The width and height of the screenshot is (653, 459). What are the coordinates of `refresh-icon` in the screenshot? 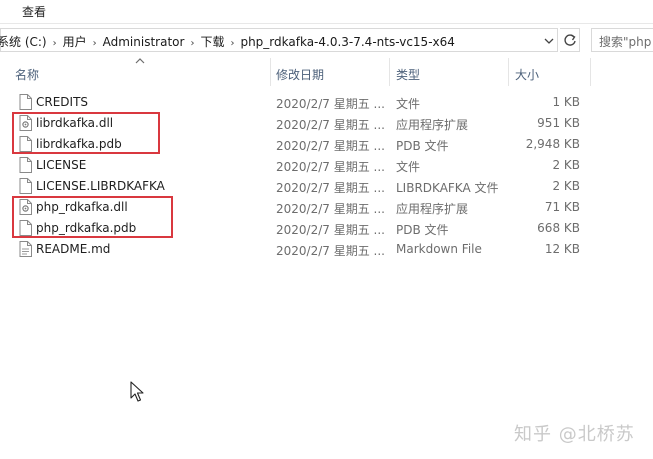 It's located at (570, 40).